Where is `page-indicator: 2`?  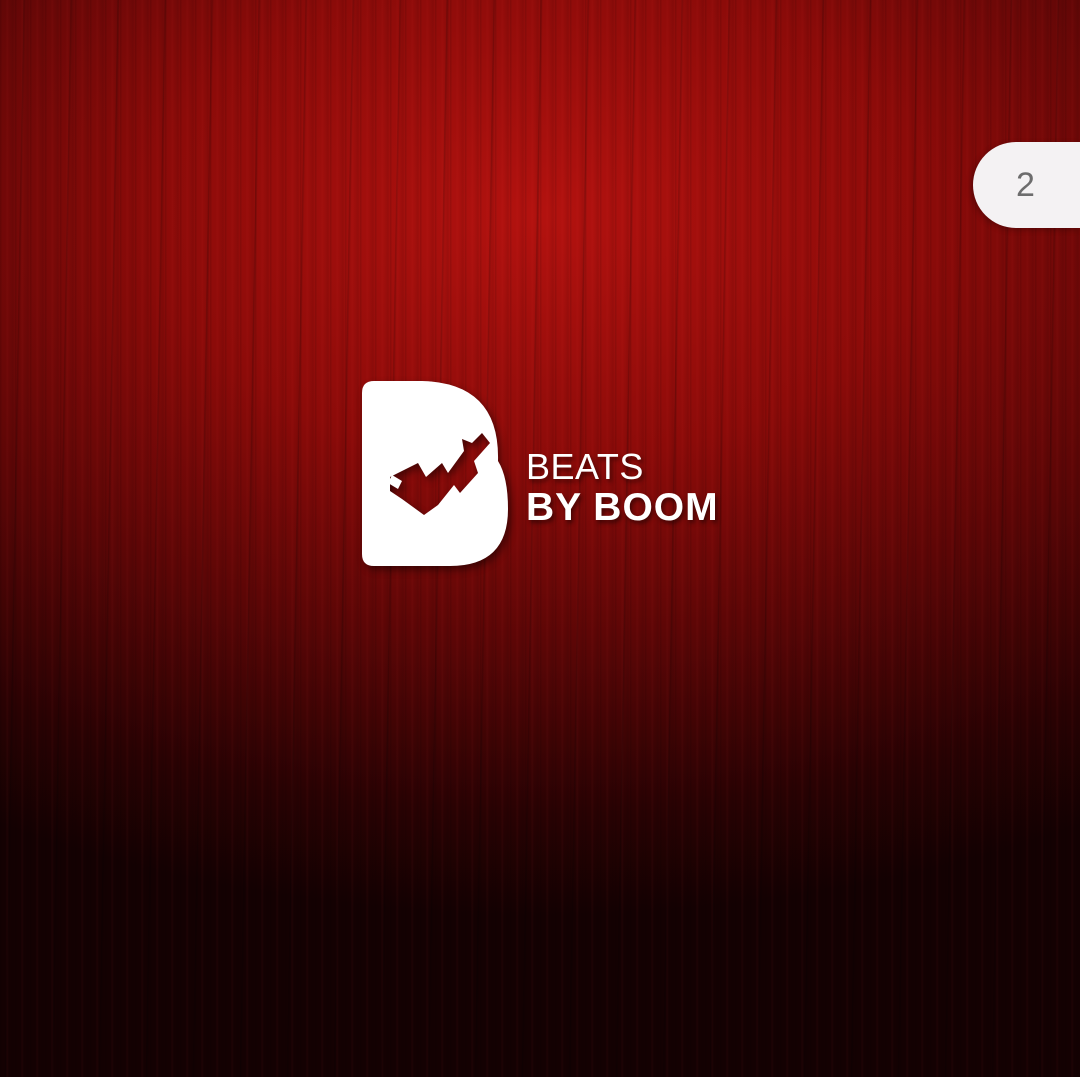
page-indicator: 2 is located at coordinates (1026, 185).